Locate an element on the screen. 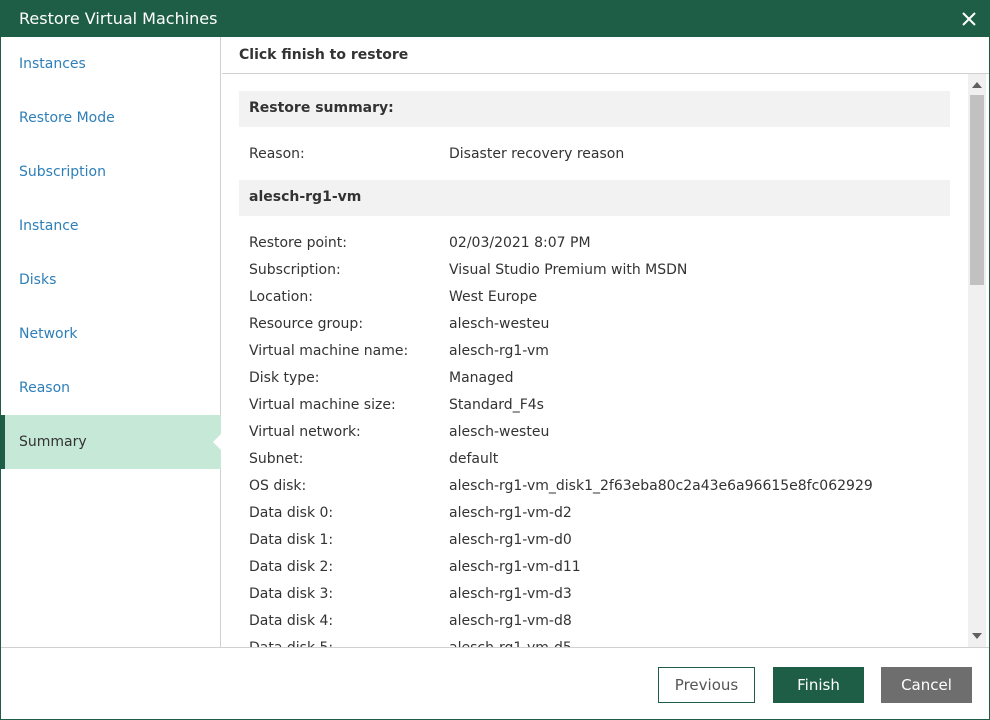 This screenshot has height=720, width=990. window-title: Restore Virtual Machines is located at coordinates (118, 18).